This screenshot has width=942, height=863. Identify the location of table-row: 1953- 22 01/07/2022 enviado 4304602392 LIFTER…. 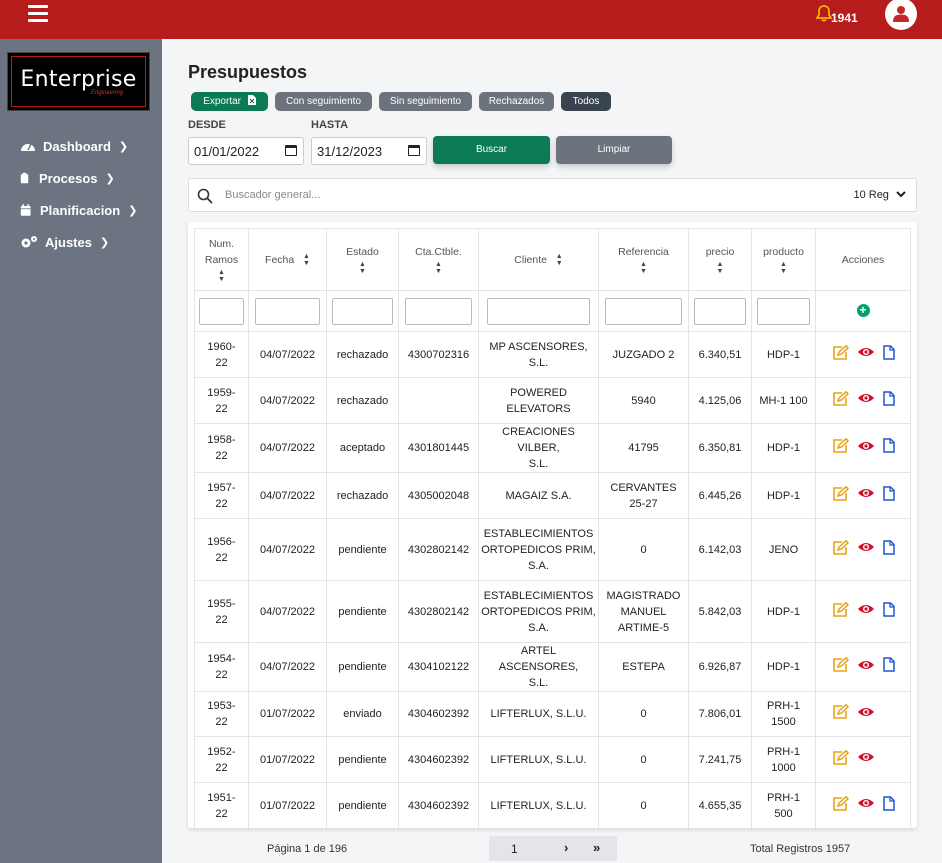
(552, 714).